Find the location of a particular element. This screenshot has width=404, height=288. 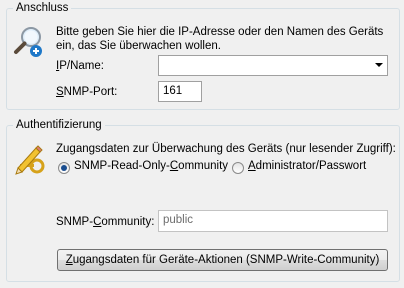

ip-name-label: IP/Name: is located at coordinates (80, 66).